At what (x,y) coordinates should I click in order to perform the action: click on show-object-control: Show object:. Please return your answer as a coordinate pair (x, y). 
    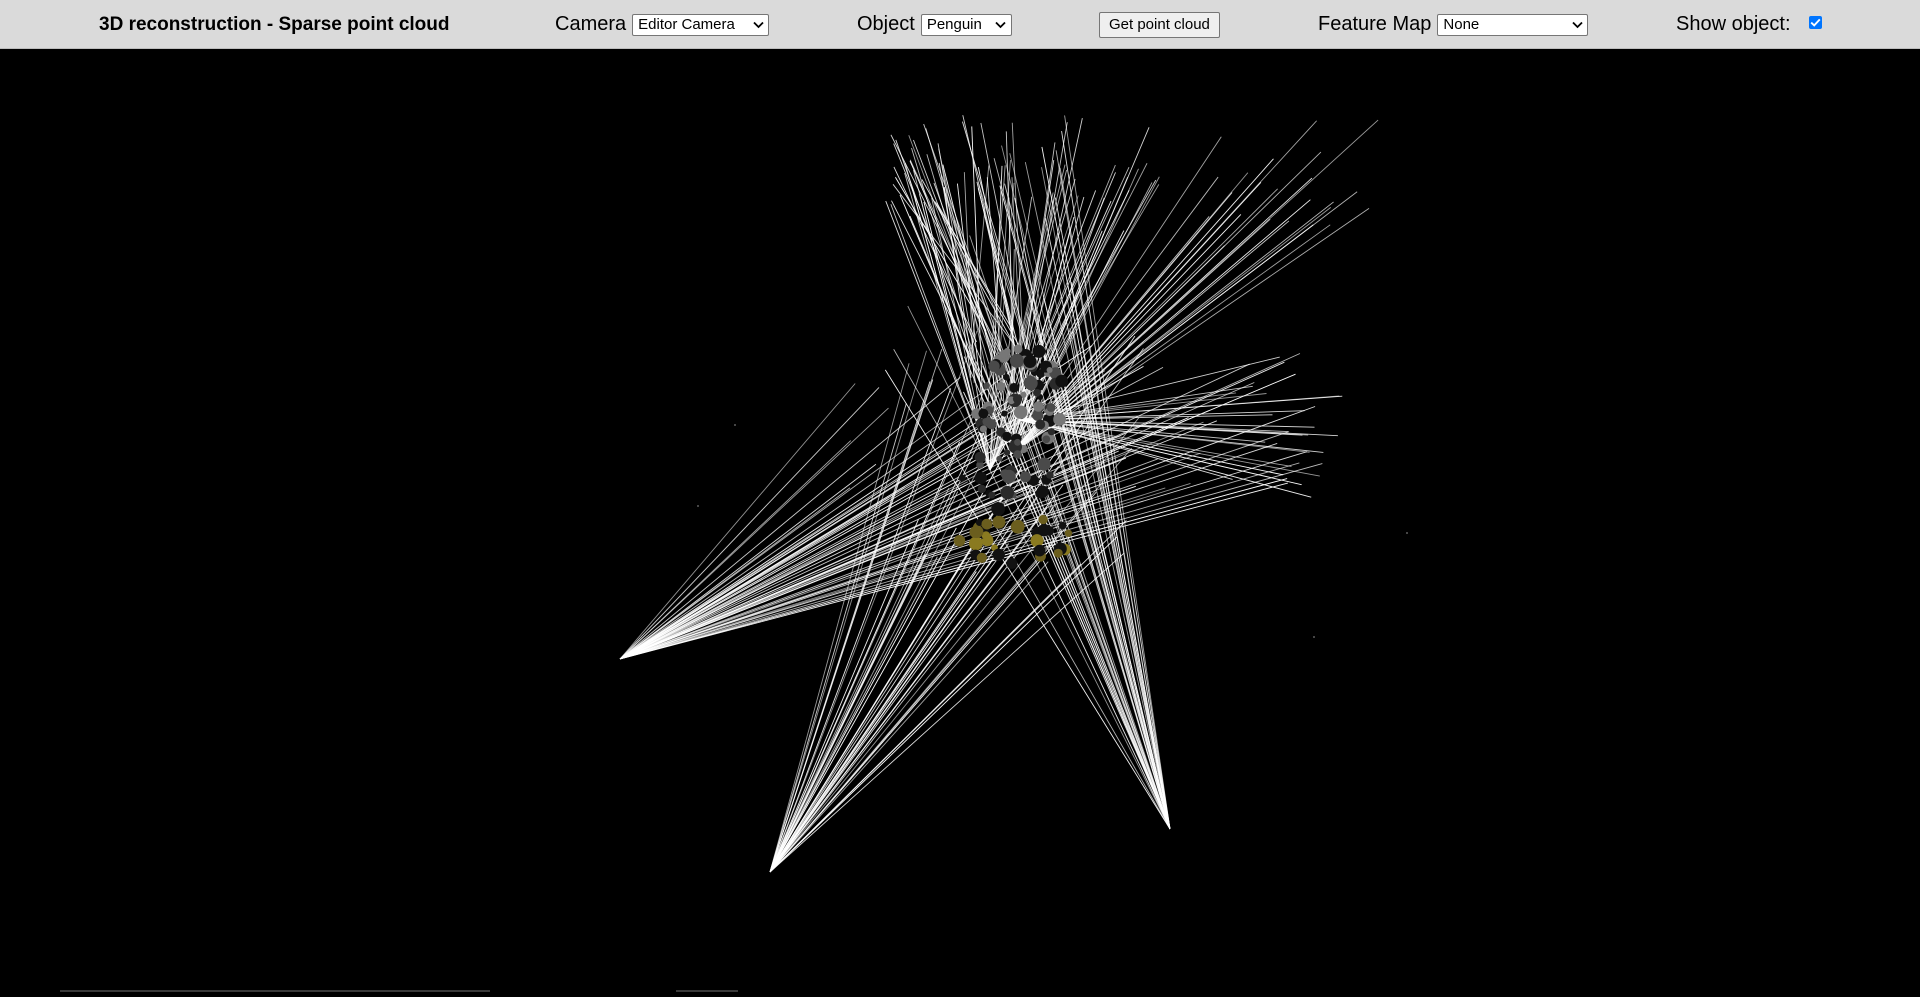
    Looking at the image, I should click on (1749, 24).